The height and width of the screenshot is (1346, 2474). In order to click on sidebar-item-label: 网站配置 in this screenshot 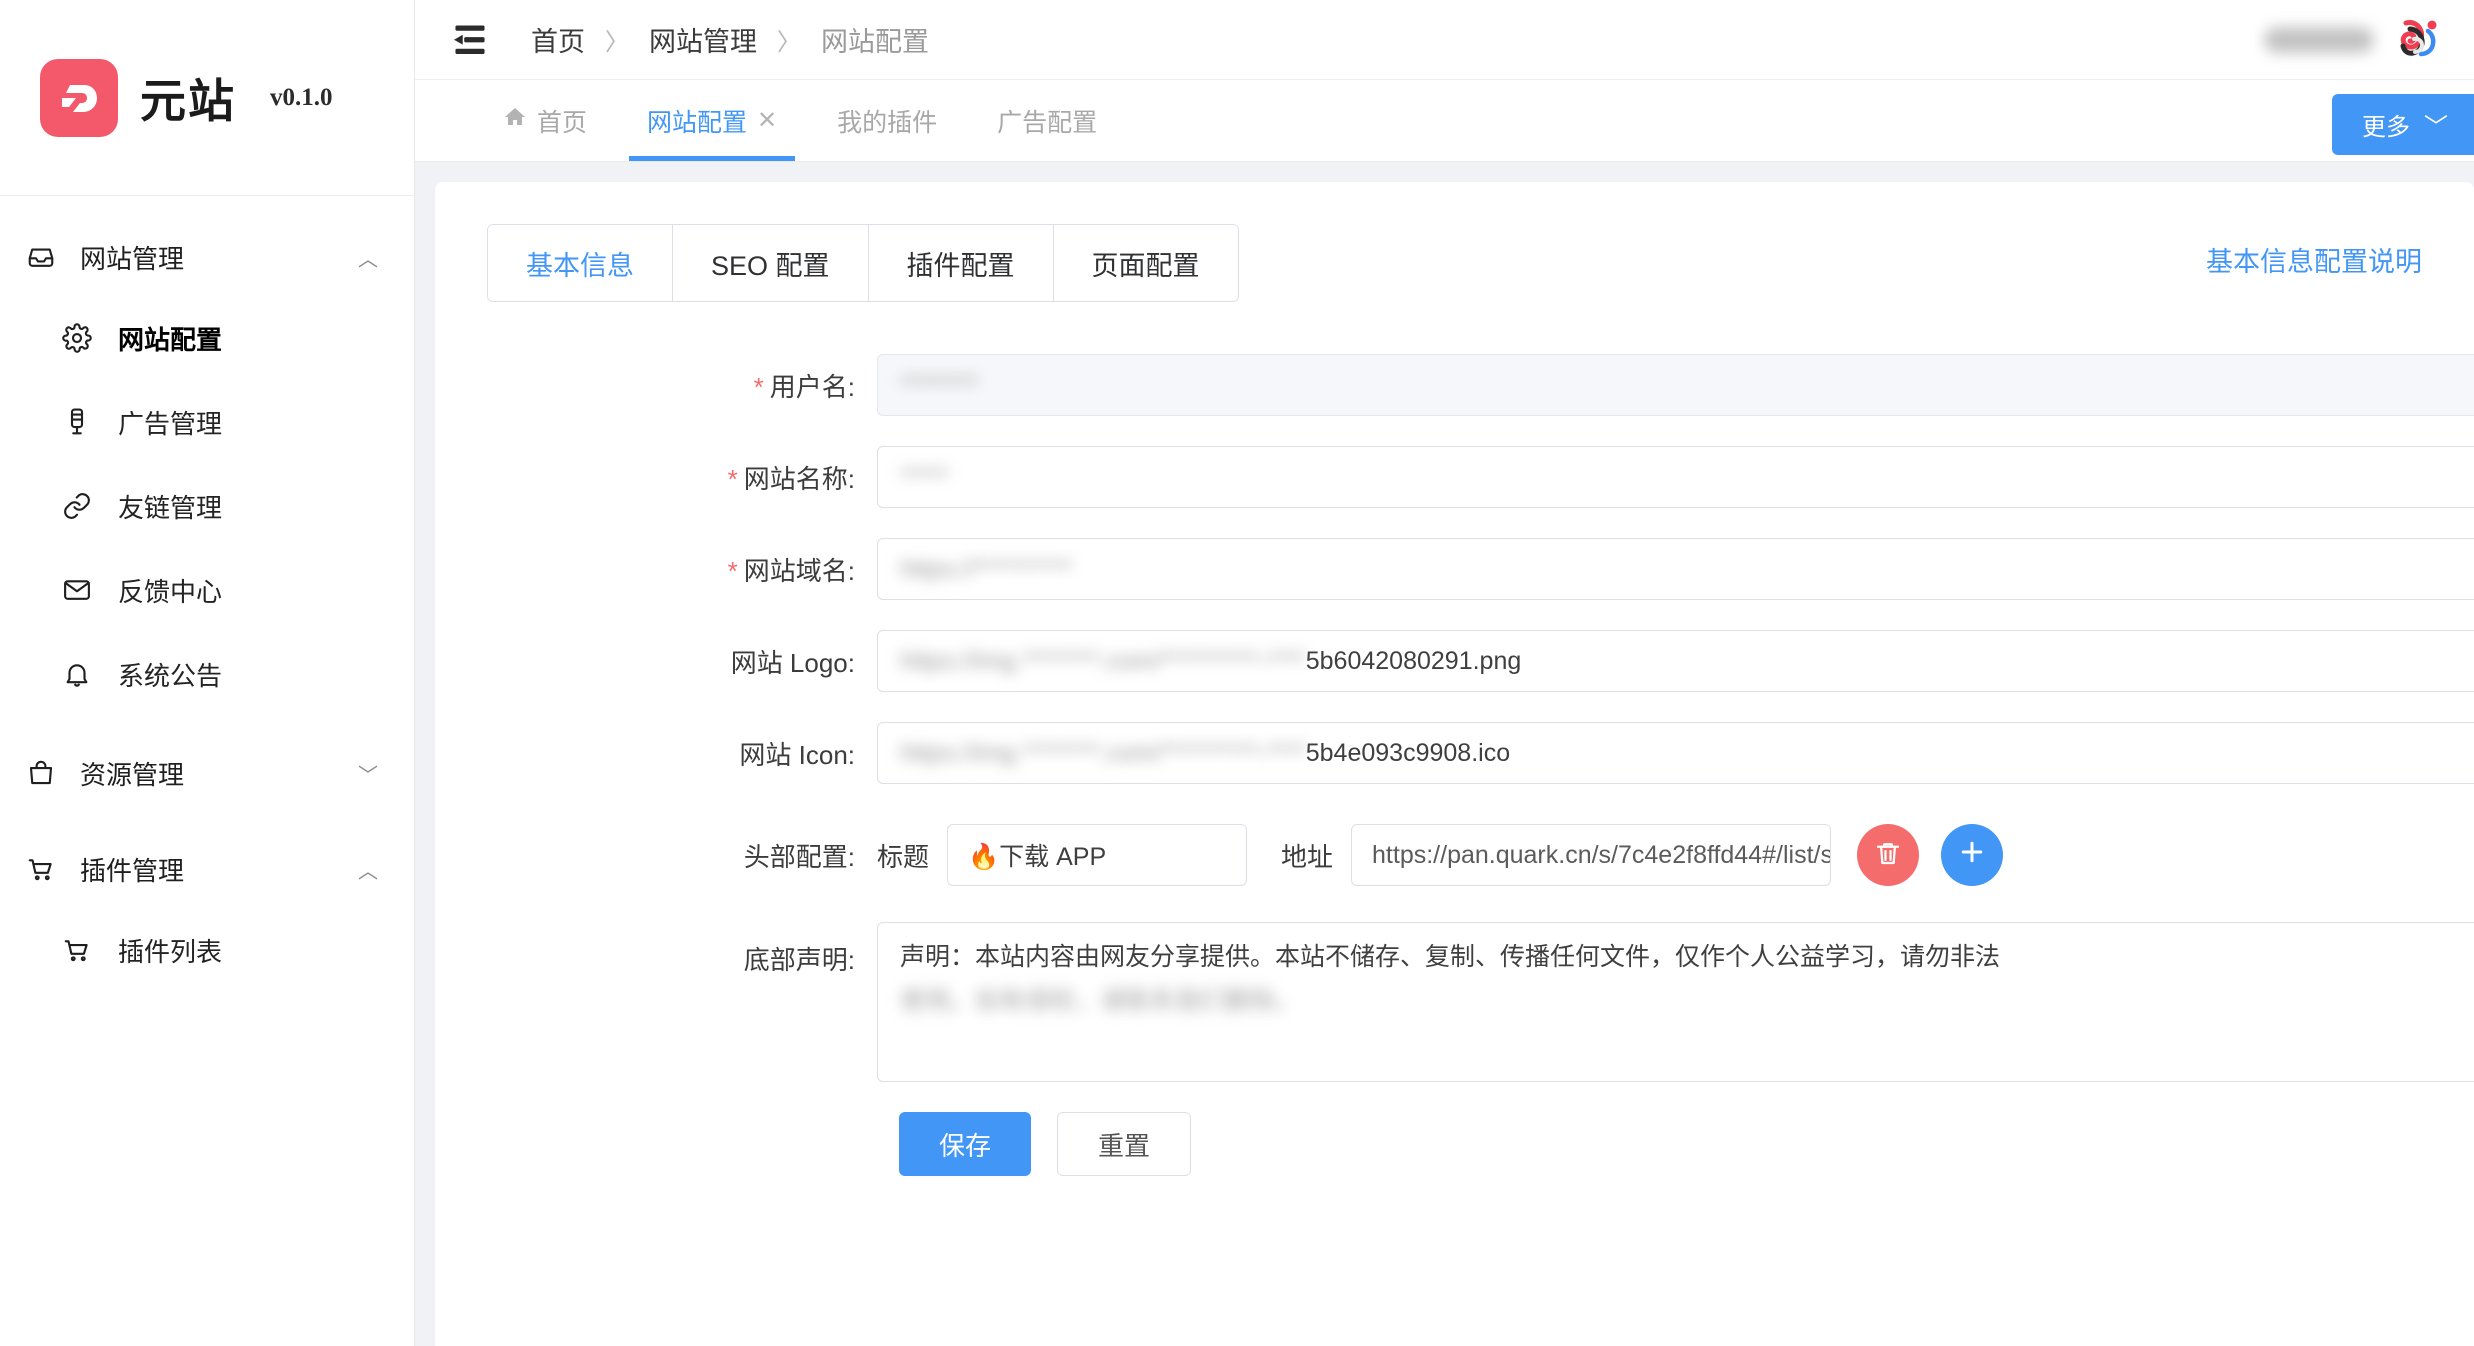, I will do `click(170, 339)`.